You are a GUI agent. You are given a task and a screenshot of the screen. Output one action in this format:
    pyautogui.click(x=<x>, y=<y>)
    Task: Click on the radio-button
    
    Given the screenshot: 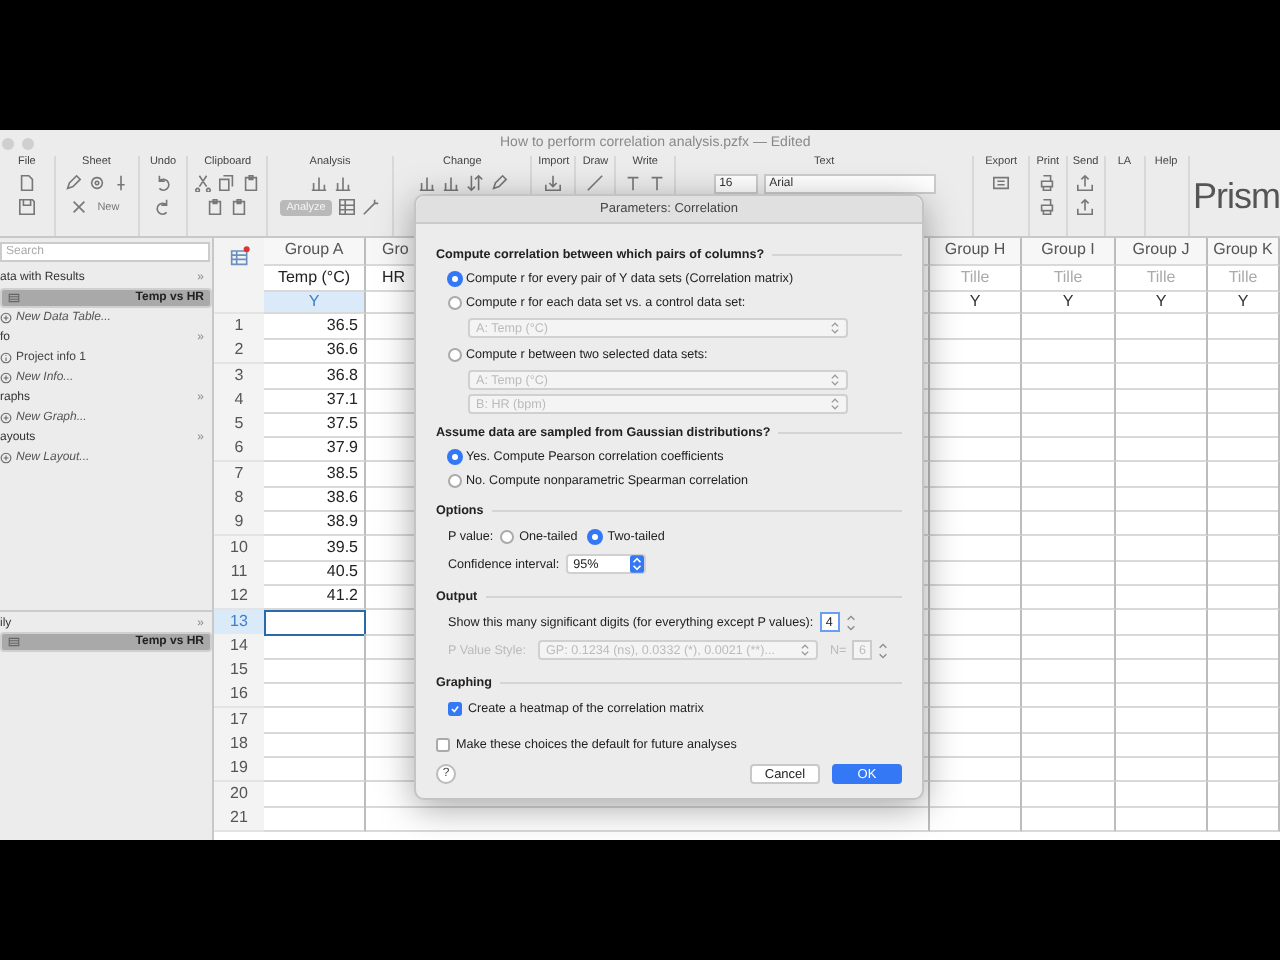 What is the action you would take?
    pyautogui.click(x=455, y=456)
    